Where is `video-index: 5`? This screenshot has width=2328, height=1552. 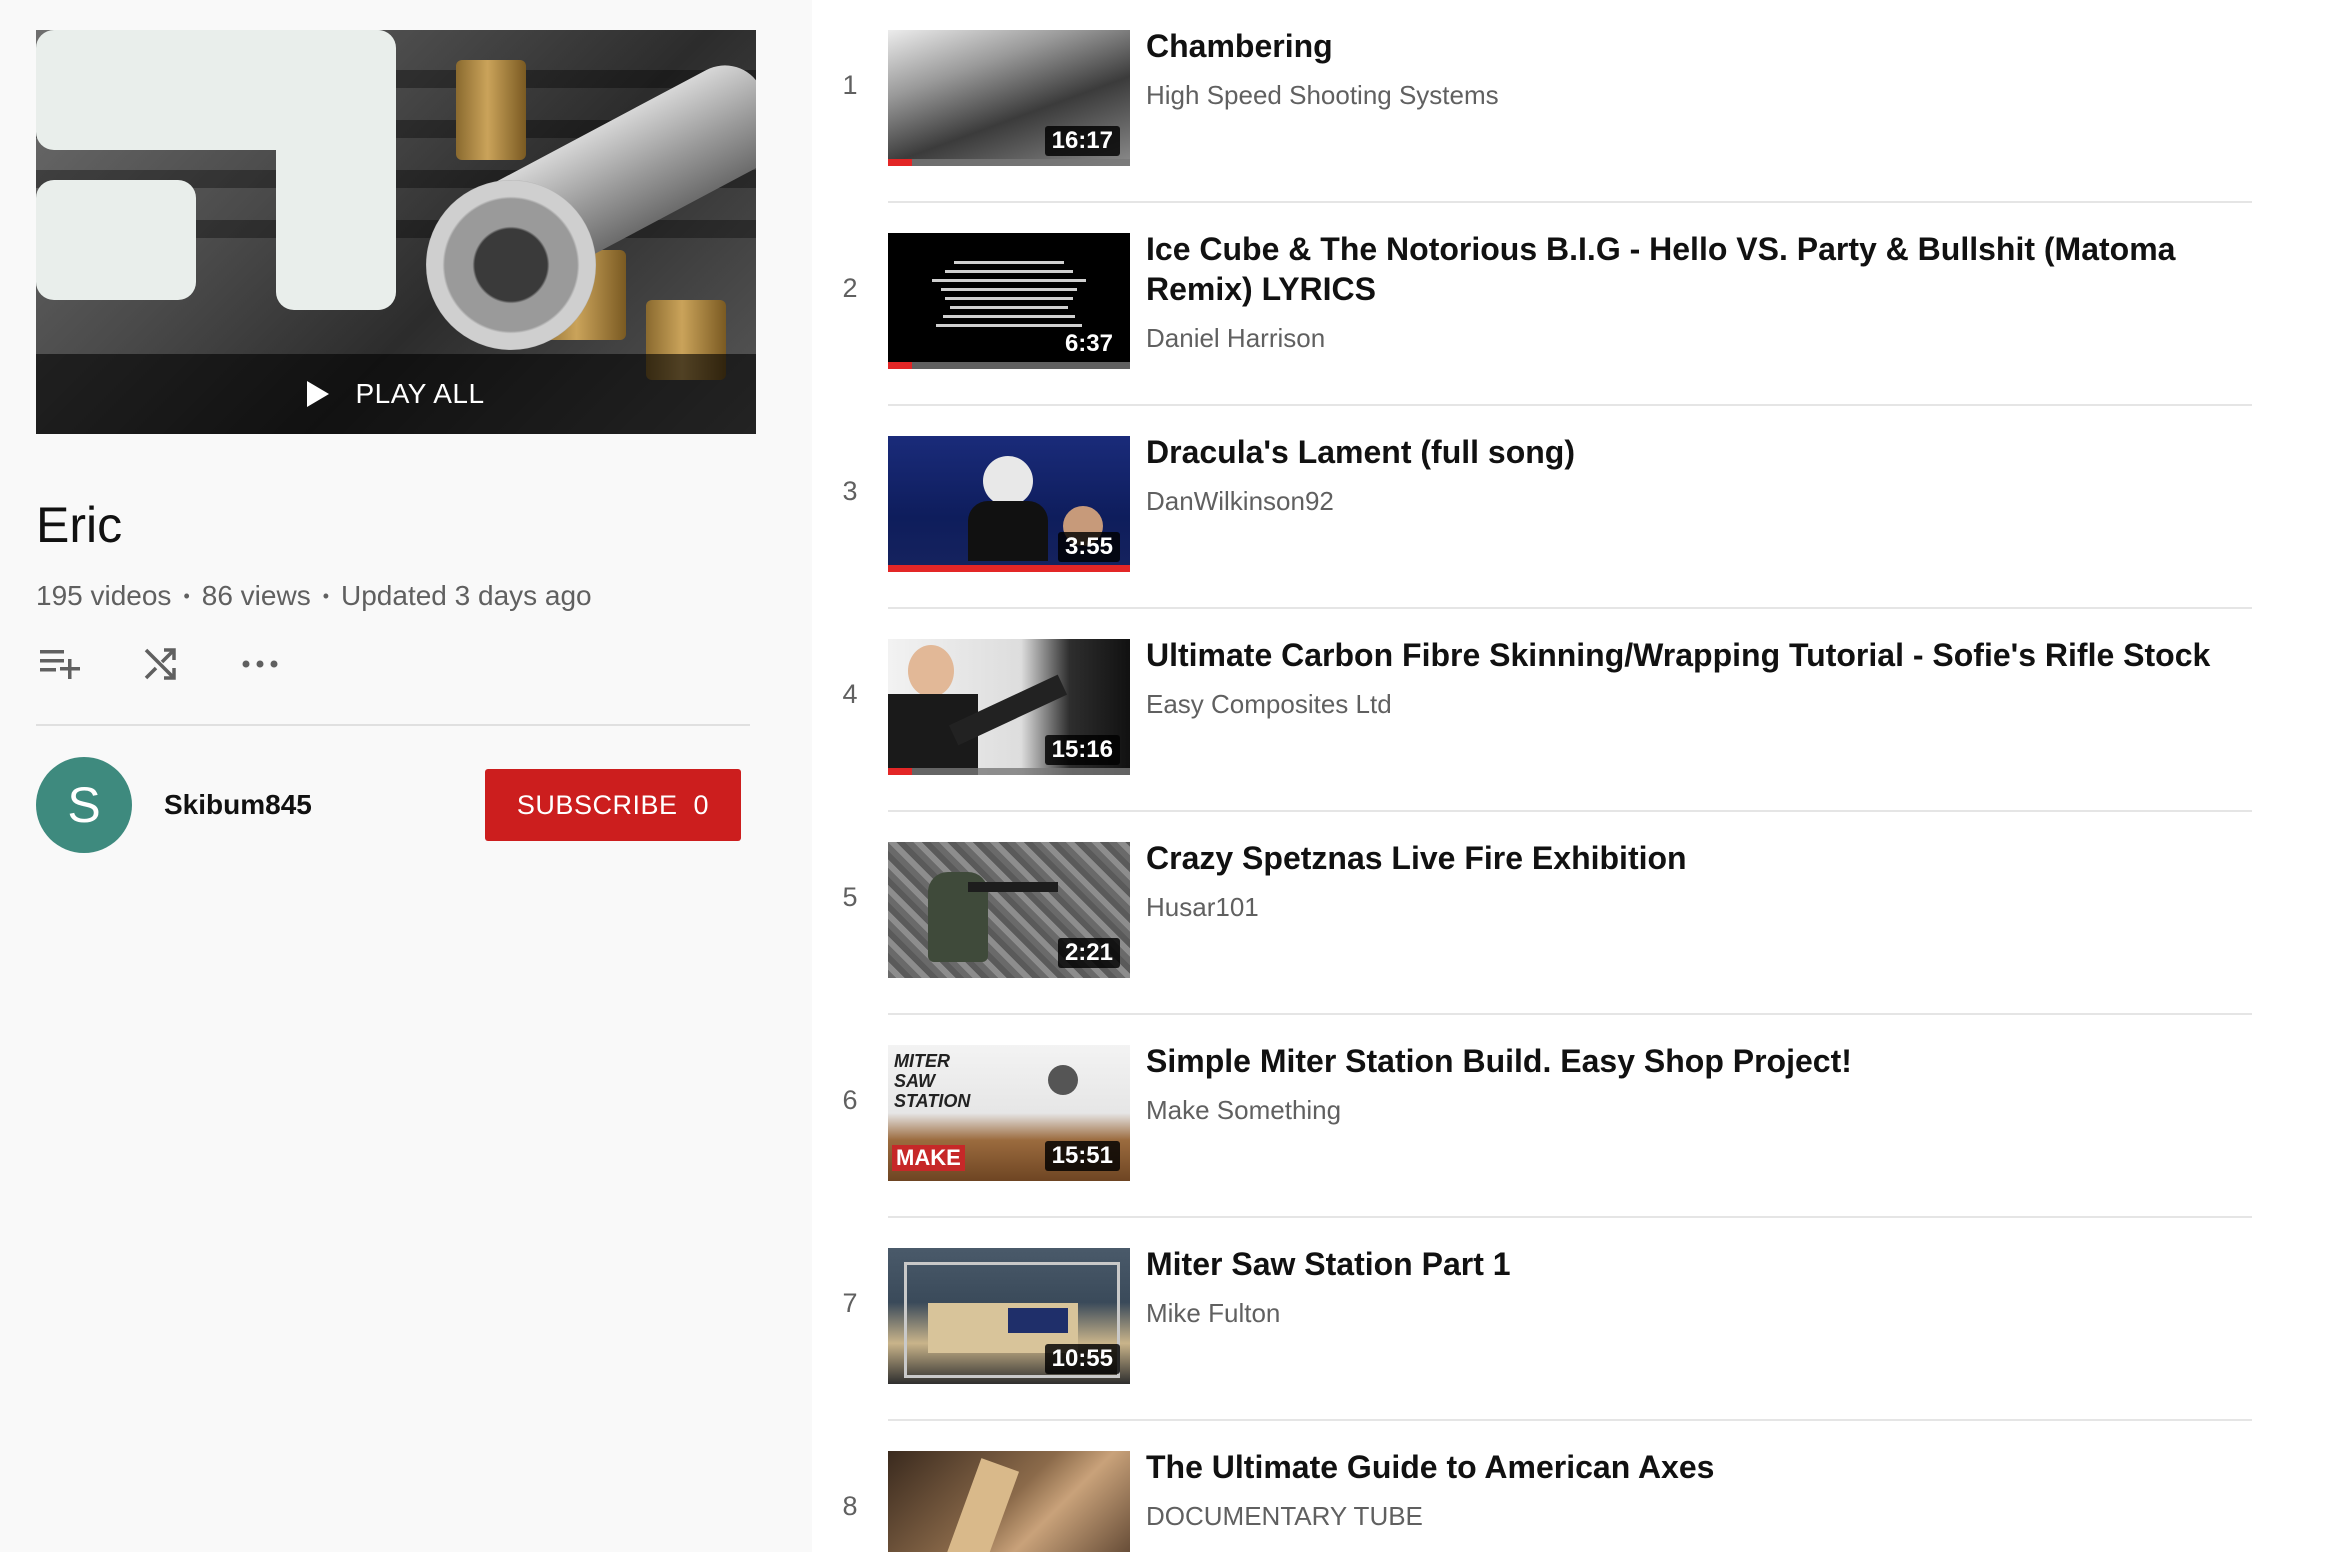
video-index: 5 is located at coordinates (850, 897).